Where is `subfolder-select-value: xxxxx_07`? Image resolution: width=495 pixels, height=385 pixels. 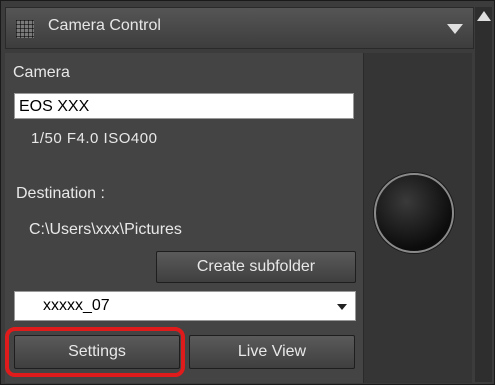
subfolder-select-value: xxxxx_07 is located at coordinates (76, 305).